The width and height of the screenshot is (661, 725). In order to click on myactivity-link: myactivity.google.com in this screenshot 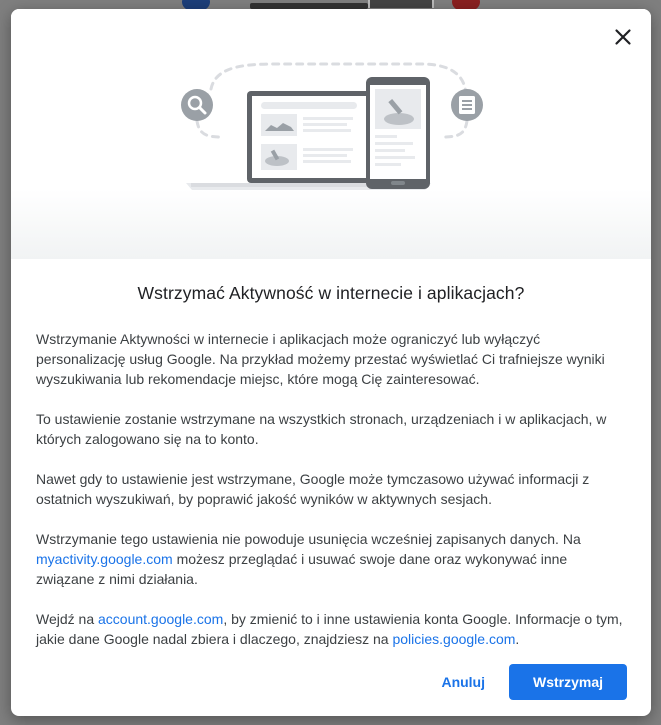, I will do `click(104, 559)`.